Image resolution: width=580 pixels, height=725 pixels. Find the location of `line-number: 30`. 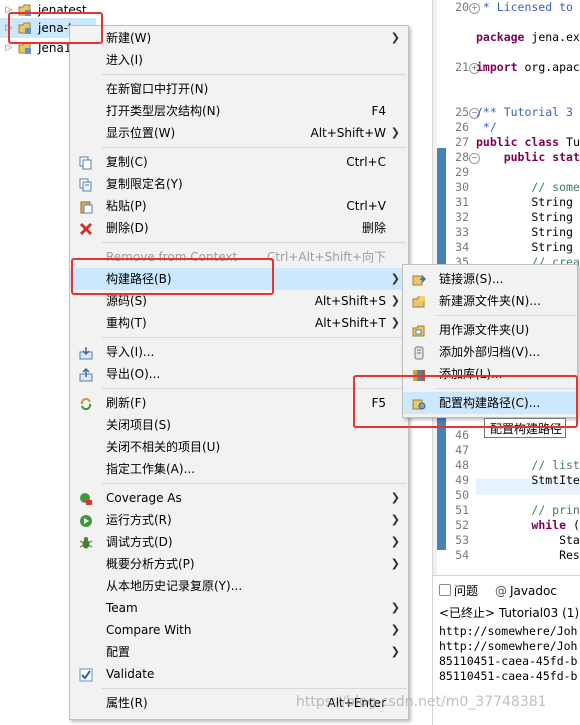

line-number: 30 is located at coordinates (462, 187).